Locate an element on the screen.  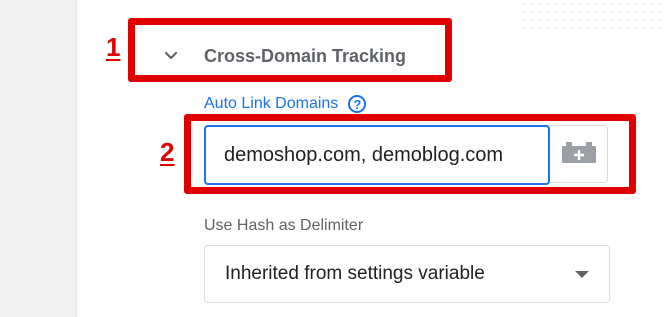
section-header: Cross-Domain Tracking is located at coordinates (283, 56).